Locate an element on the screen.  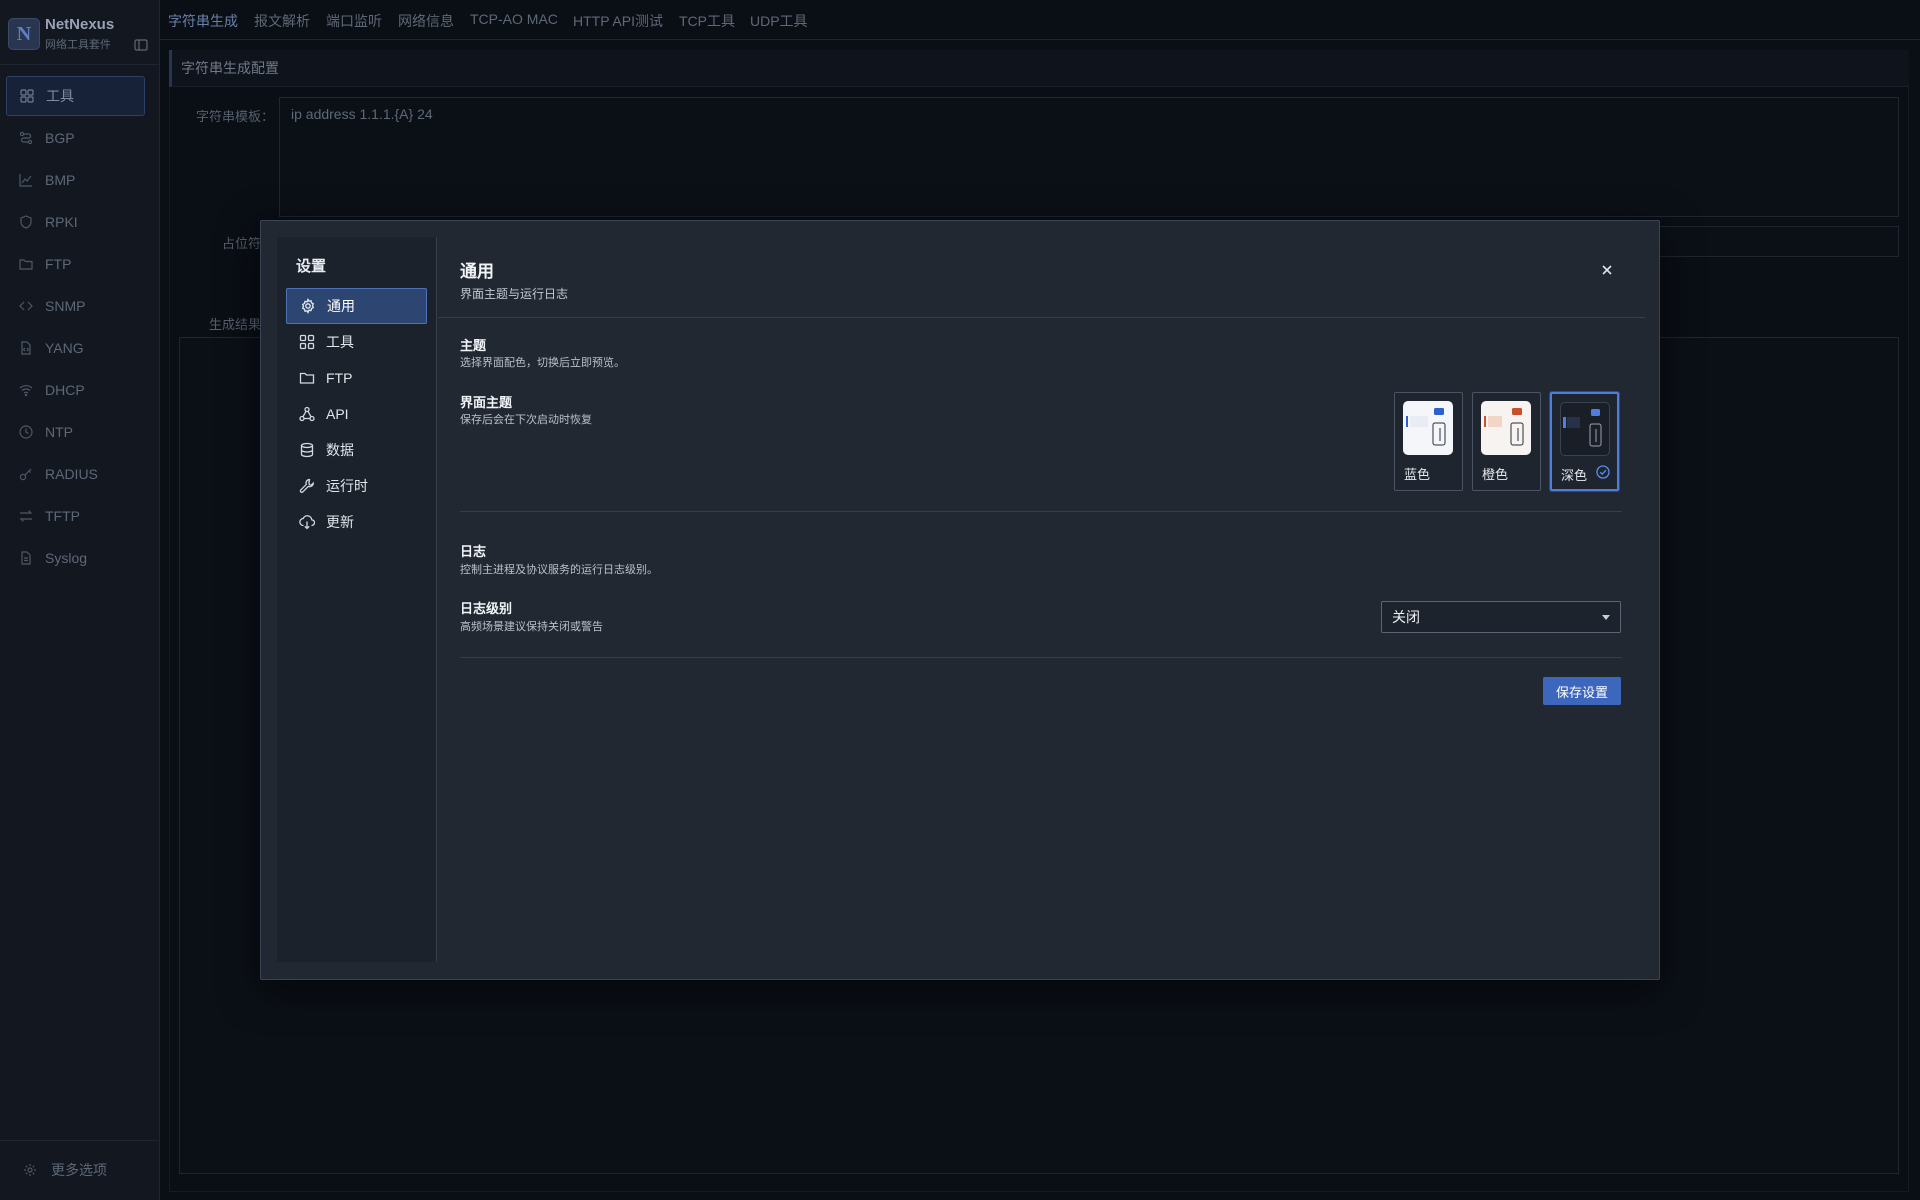
sidebar-item-label: YANG is located at coordinates (64, 348).